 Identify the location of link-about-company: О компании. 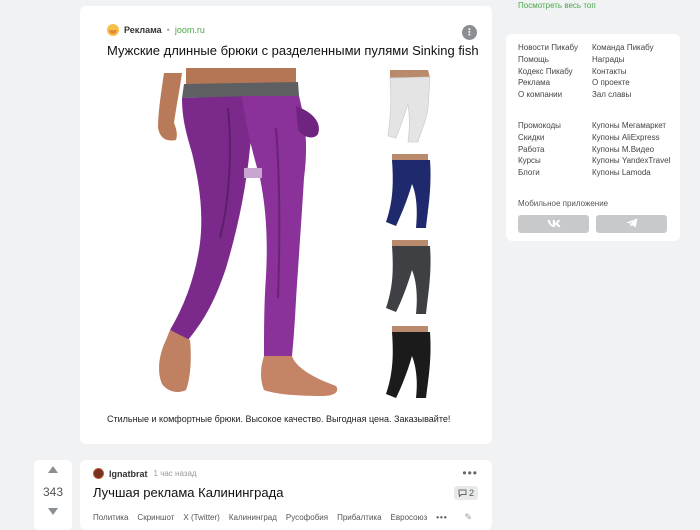
(548, 95).